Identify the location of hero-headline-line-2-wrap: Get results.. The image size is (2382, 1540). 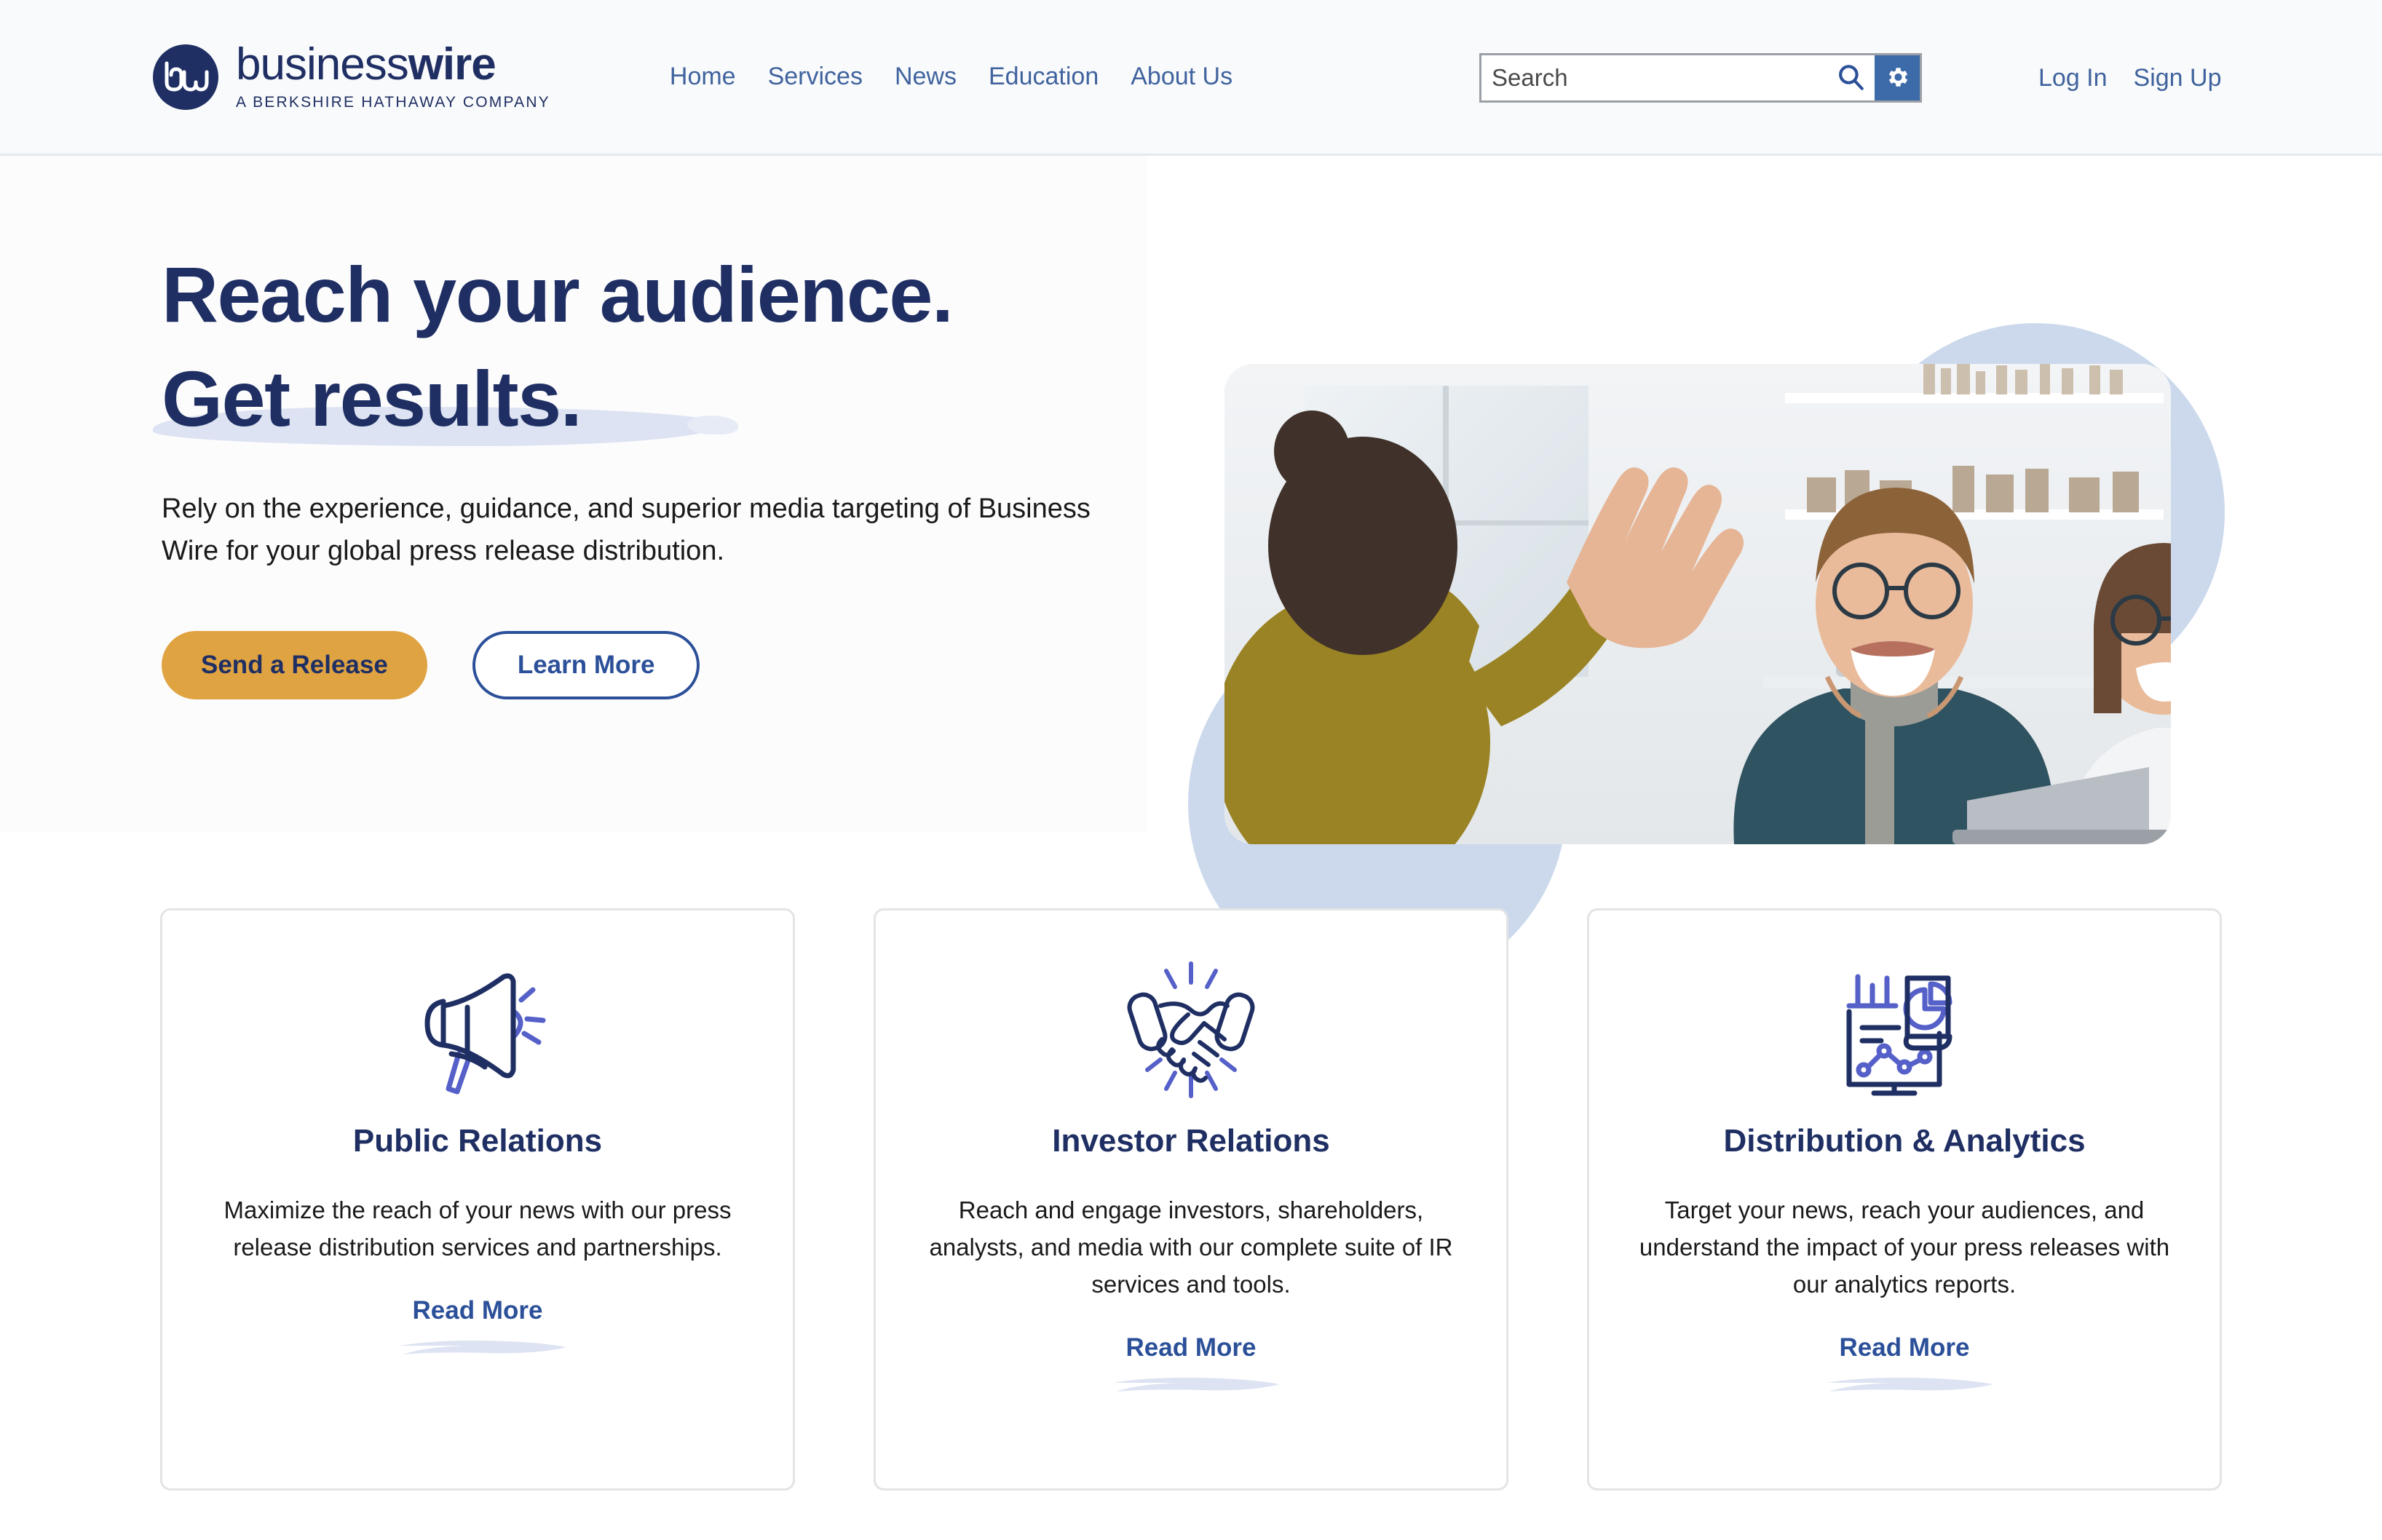
(446, 399).